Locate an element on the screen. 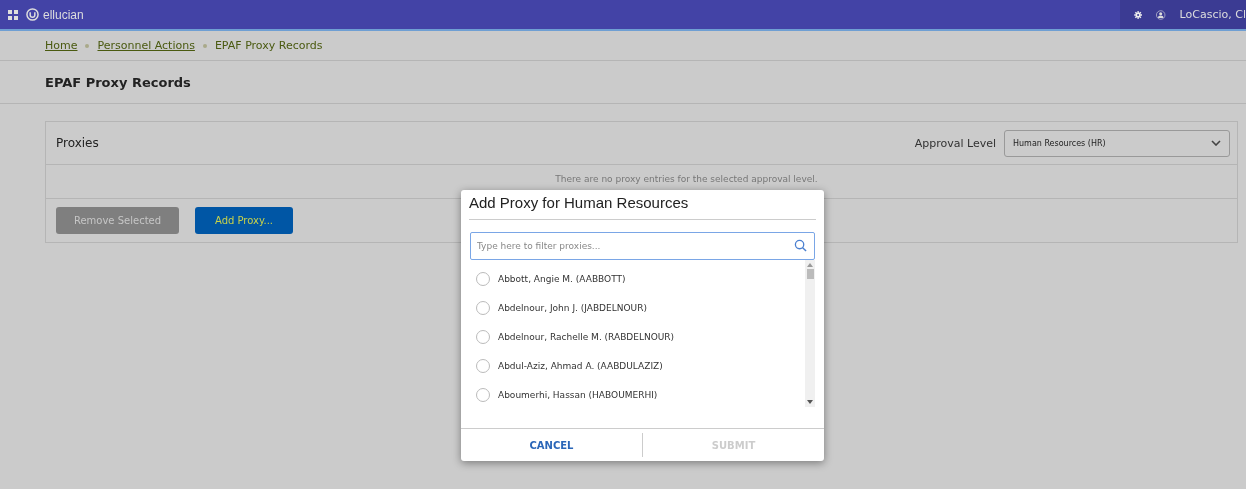 The width and height of the screenshot is (1246, 489). proxy-option: Aboumerhi, Hassan (HABOUMERHI) is located at coordinates (637, 394).